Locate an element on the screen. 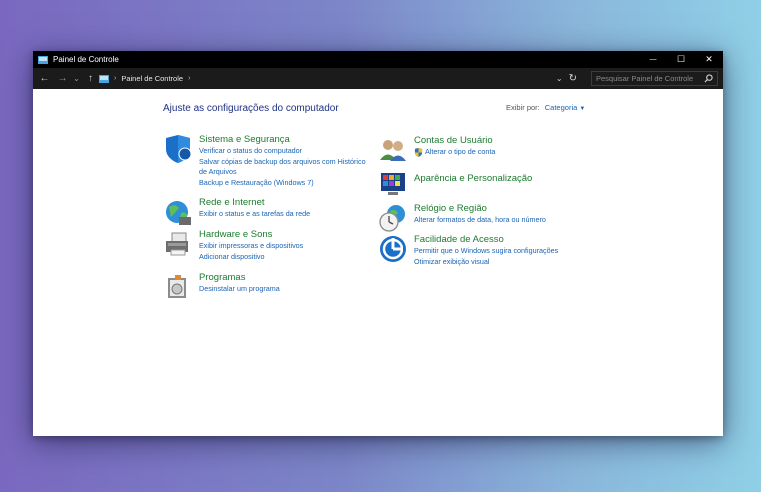  link-add-device: Adicionar dispositivo is located at coordinates (251, 257).